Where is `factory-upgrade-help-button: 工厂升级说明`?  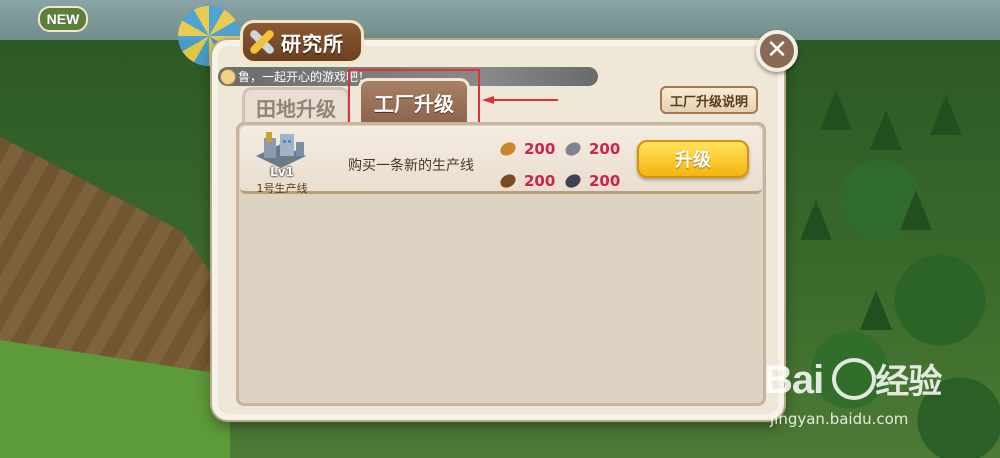
factory-upgrade-help-button: 工厂升级说明 is located at coordinates (709, 100).